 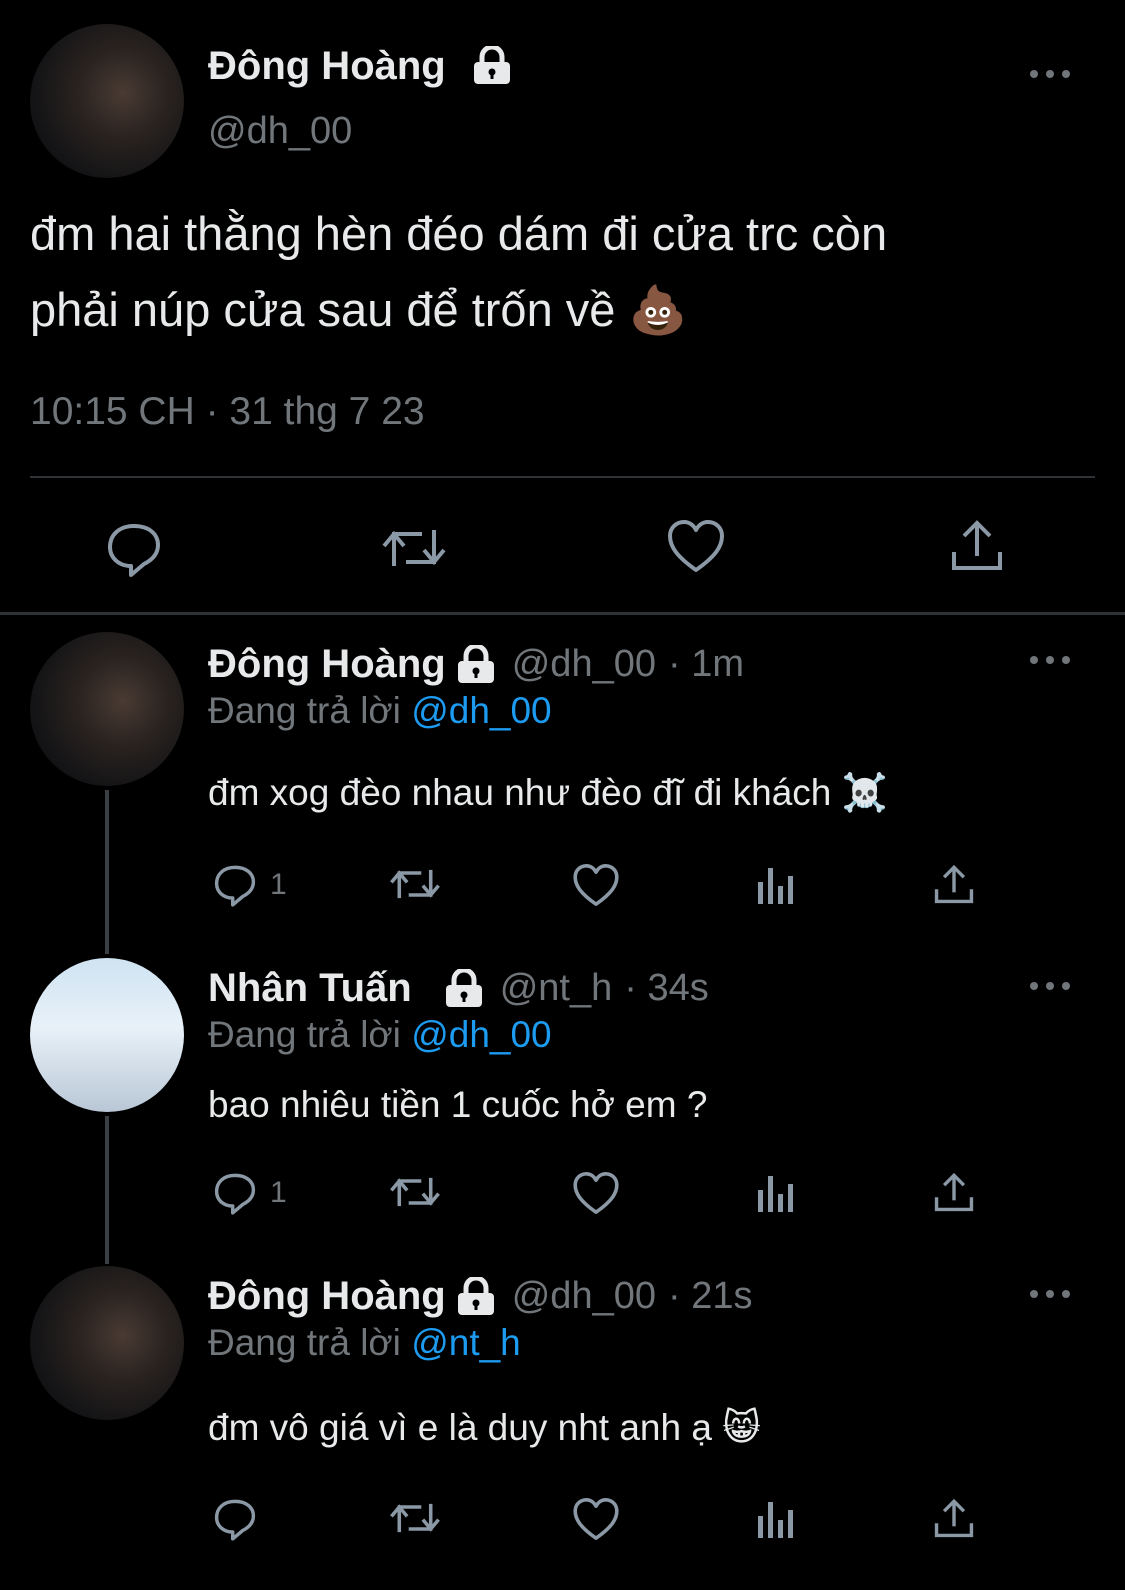 I want to click on emoji: 💩, so click(x=658, y=309).